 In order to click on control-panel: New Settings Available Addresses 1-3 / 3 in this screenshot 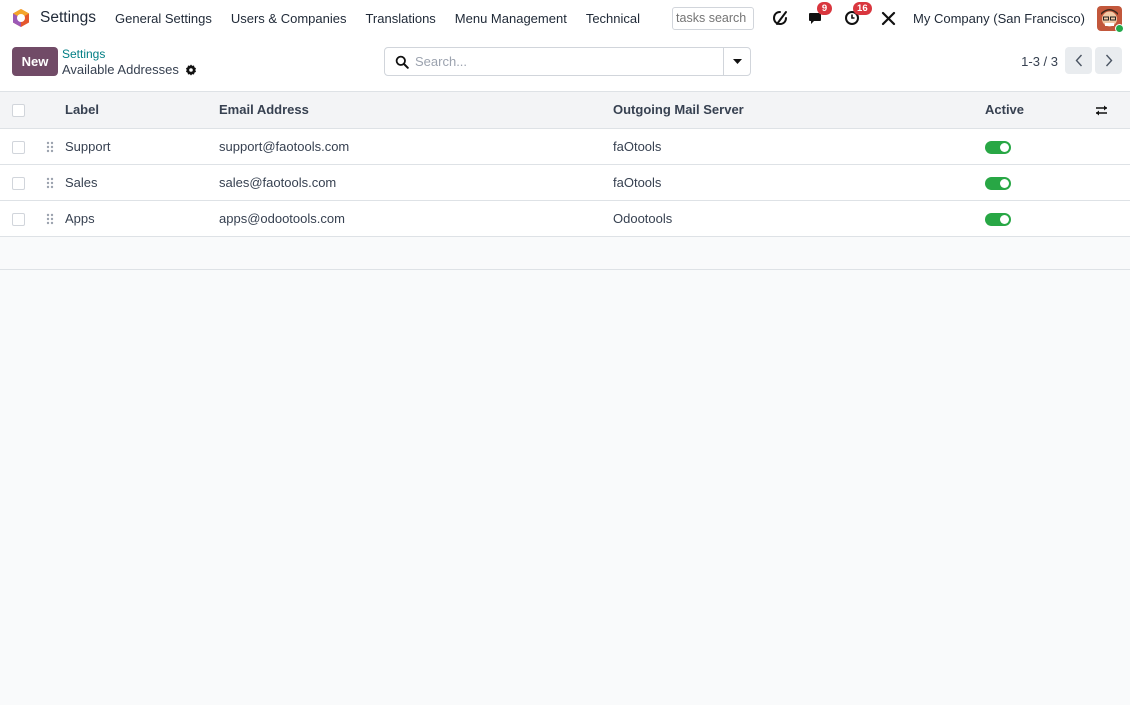, I will do `click(565, 64)`.